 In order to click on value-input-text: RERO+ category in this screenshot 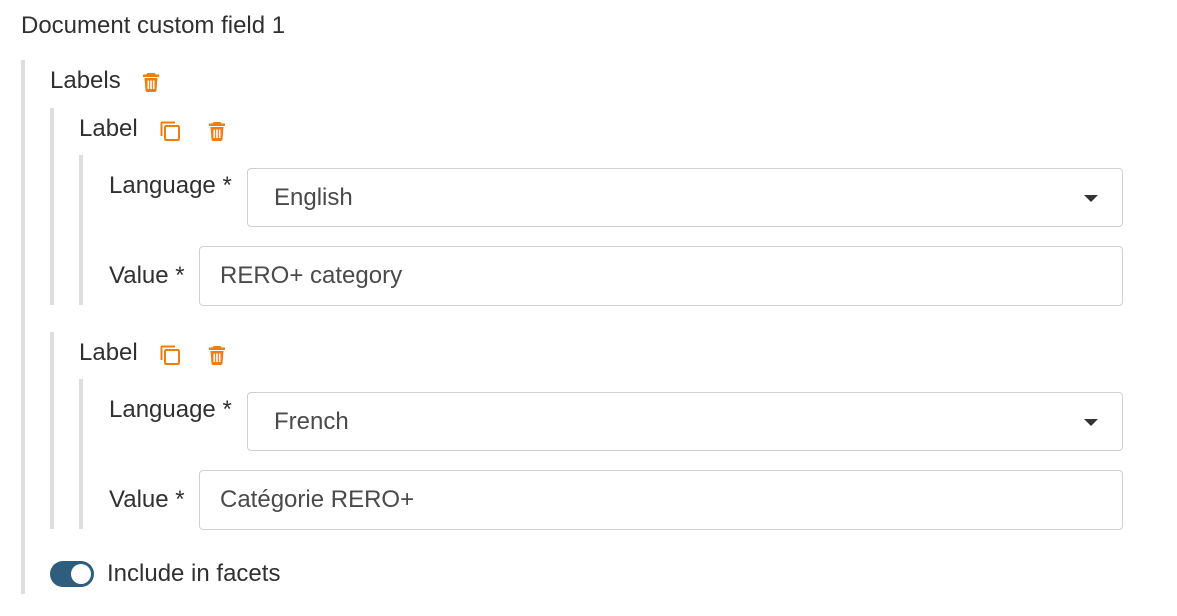, I will do `click(311, 275)`.